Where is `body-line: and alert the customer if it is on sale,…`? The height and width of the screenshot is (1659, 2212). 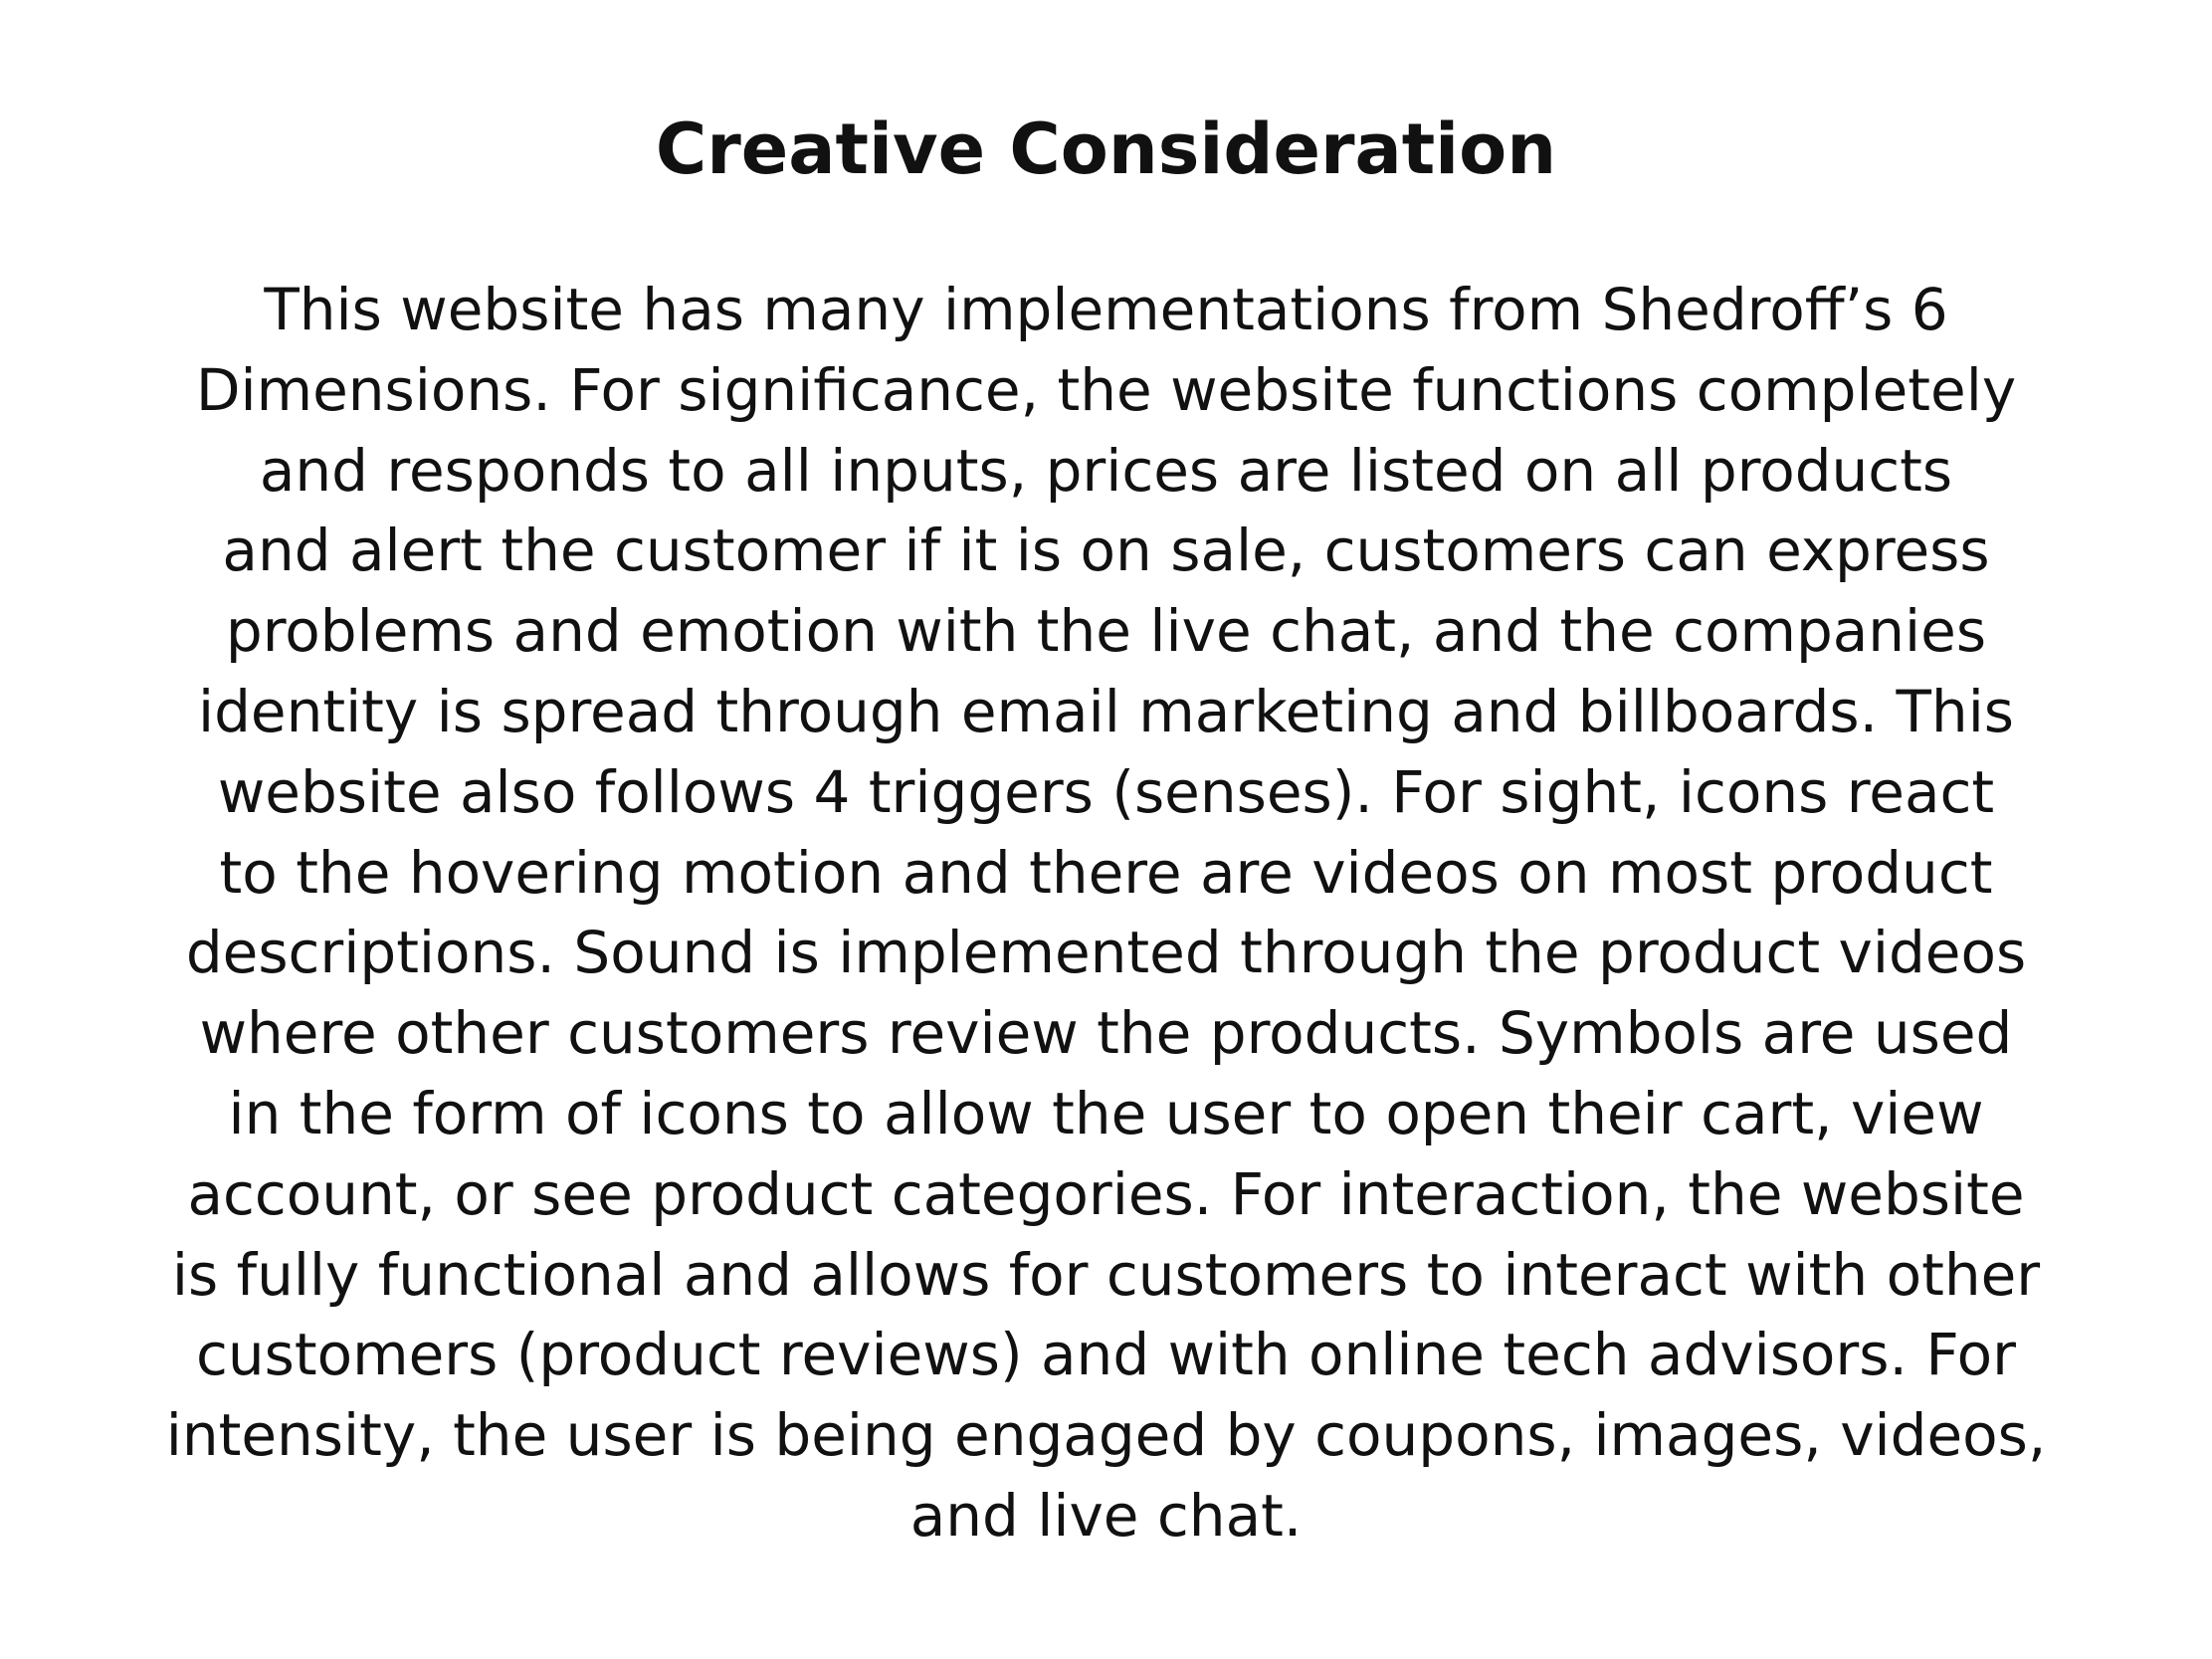
body-line: and alert the customer if it is on sale,… is located at coordinates (1106, 551).